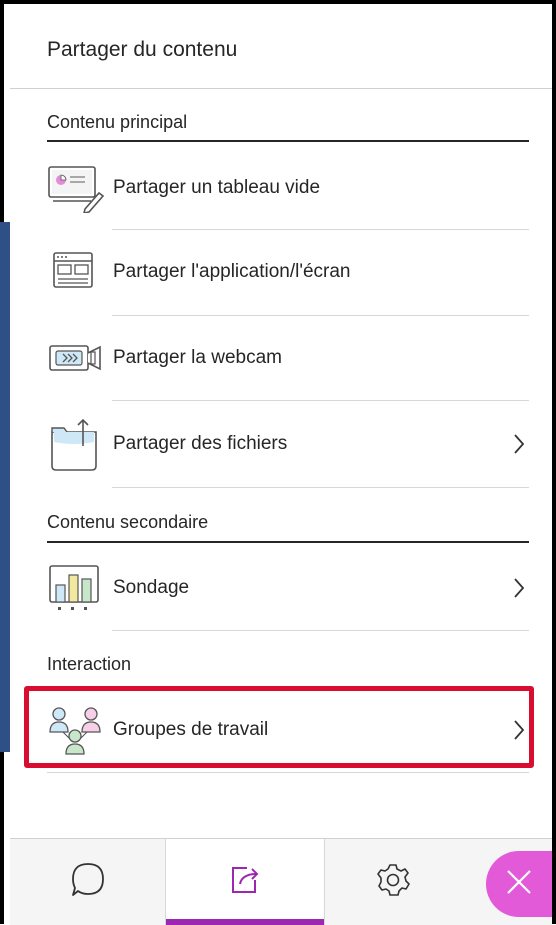 This screenshot has height=925, width=556. Describe the element at coordinates (191, 729) in the screenshot. I see `breakout-groups-label: Groupes de travail` at that location.